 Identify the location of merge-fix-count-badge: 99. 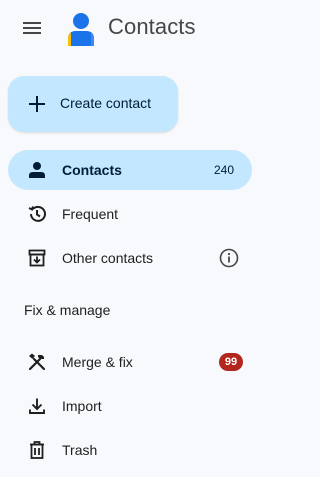
(231, 362).